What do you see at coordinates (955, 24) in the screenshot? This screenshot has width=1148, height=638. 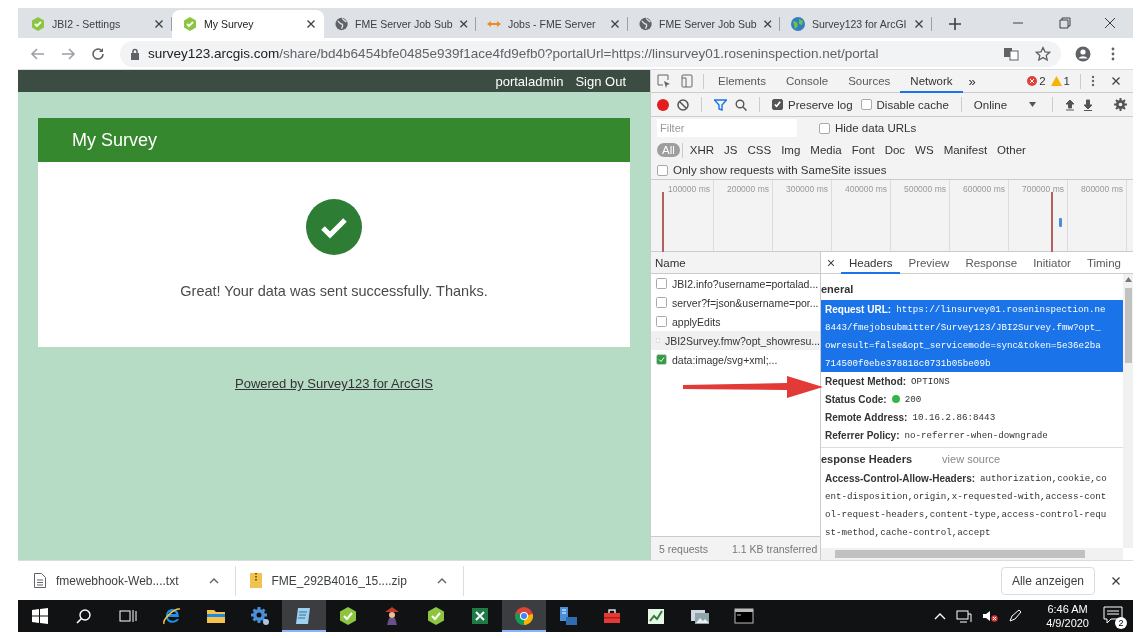 I see `new-tab-icon` at bounding box center [955, 24].